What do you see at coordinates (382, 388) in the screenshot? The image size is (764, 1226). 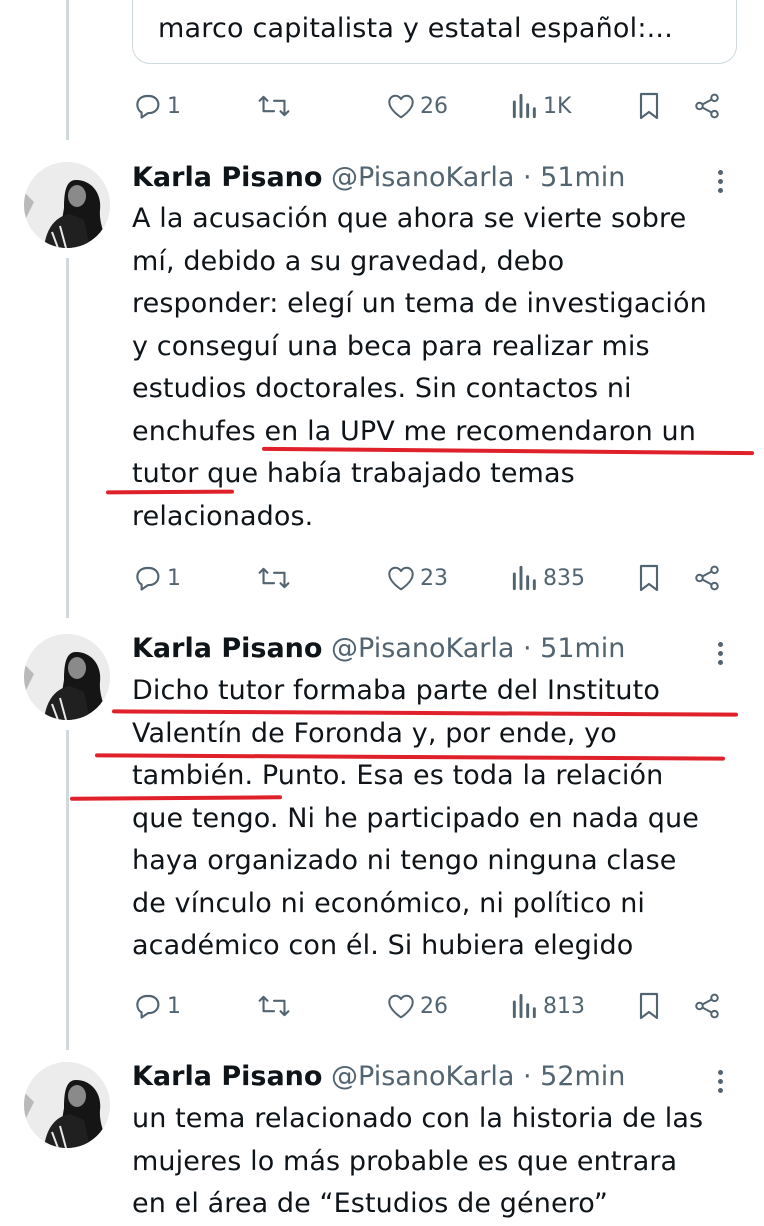 I see `tweet-text-line: estudios doctorales. Sin contactos ni` at bounding box center [382, 388].